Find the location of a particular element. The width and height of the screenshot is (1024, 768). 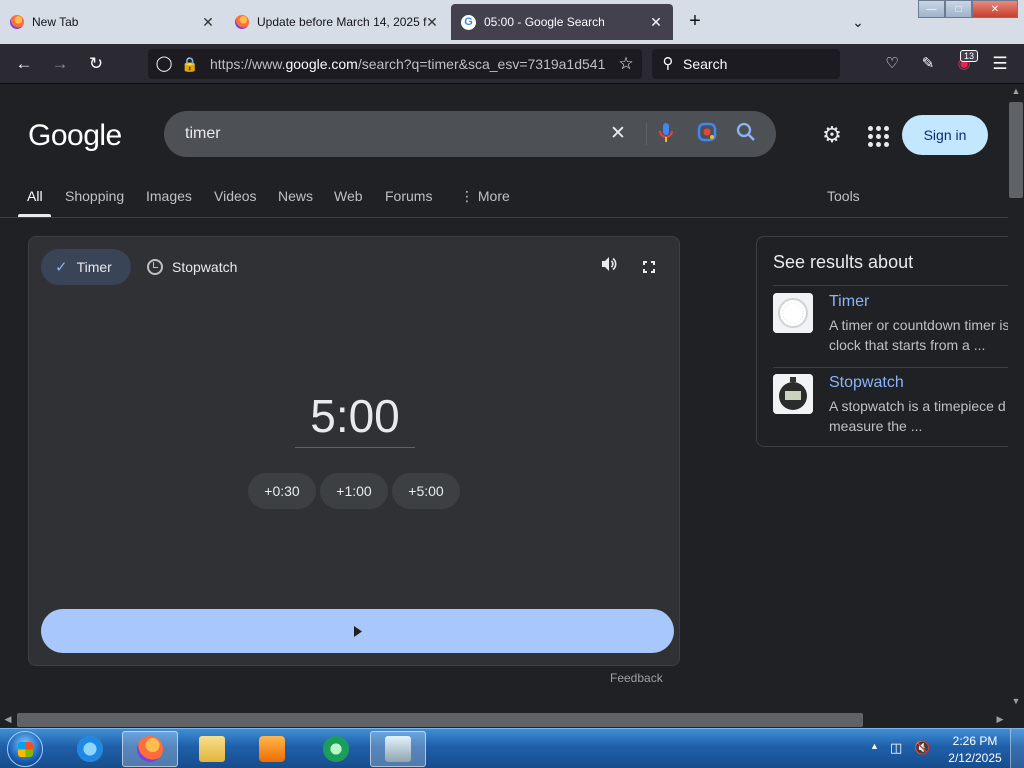

scroll-left-icon: ◀ is located at coordinates (8, 719).